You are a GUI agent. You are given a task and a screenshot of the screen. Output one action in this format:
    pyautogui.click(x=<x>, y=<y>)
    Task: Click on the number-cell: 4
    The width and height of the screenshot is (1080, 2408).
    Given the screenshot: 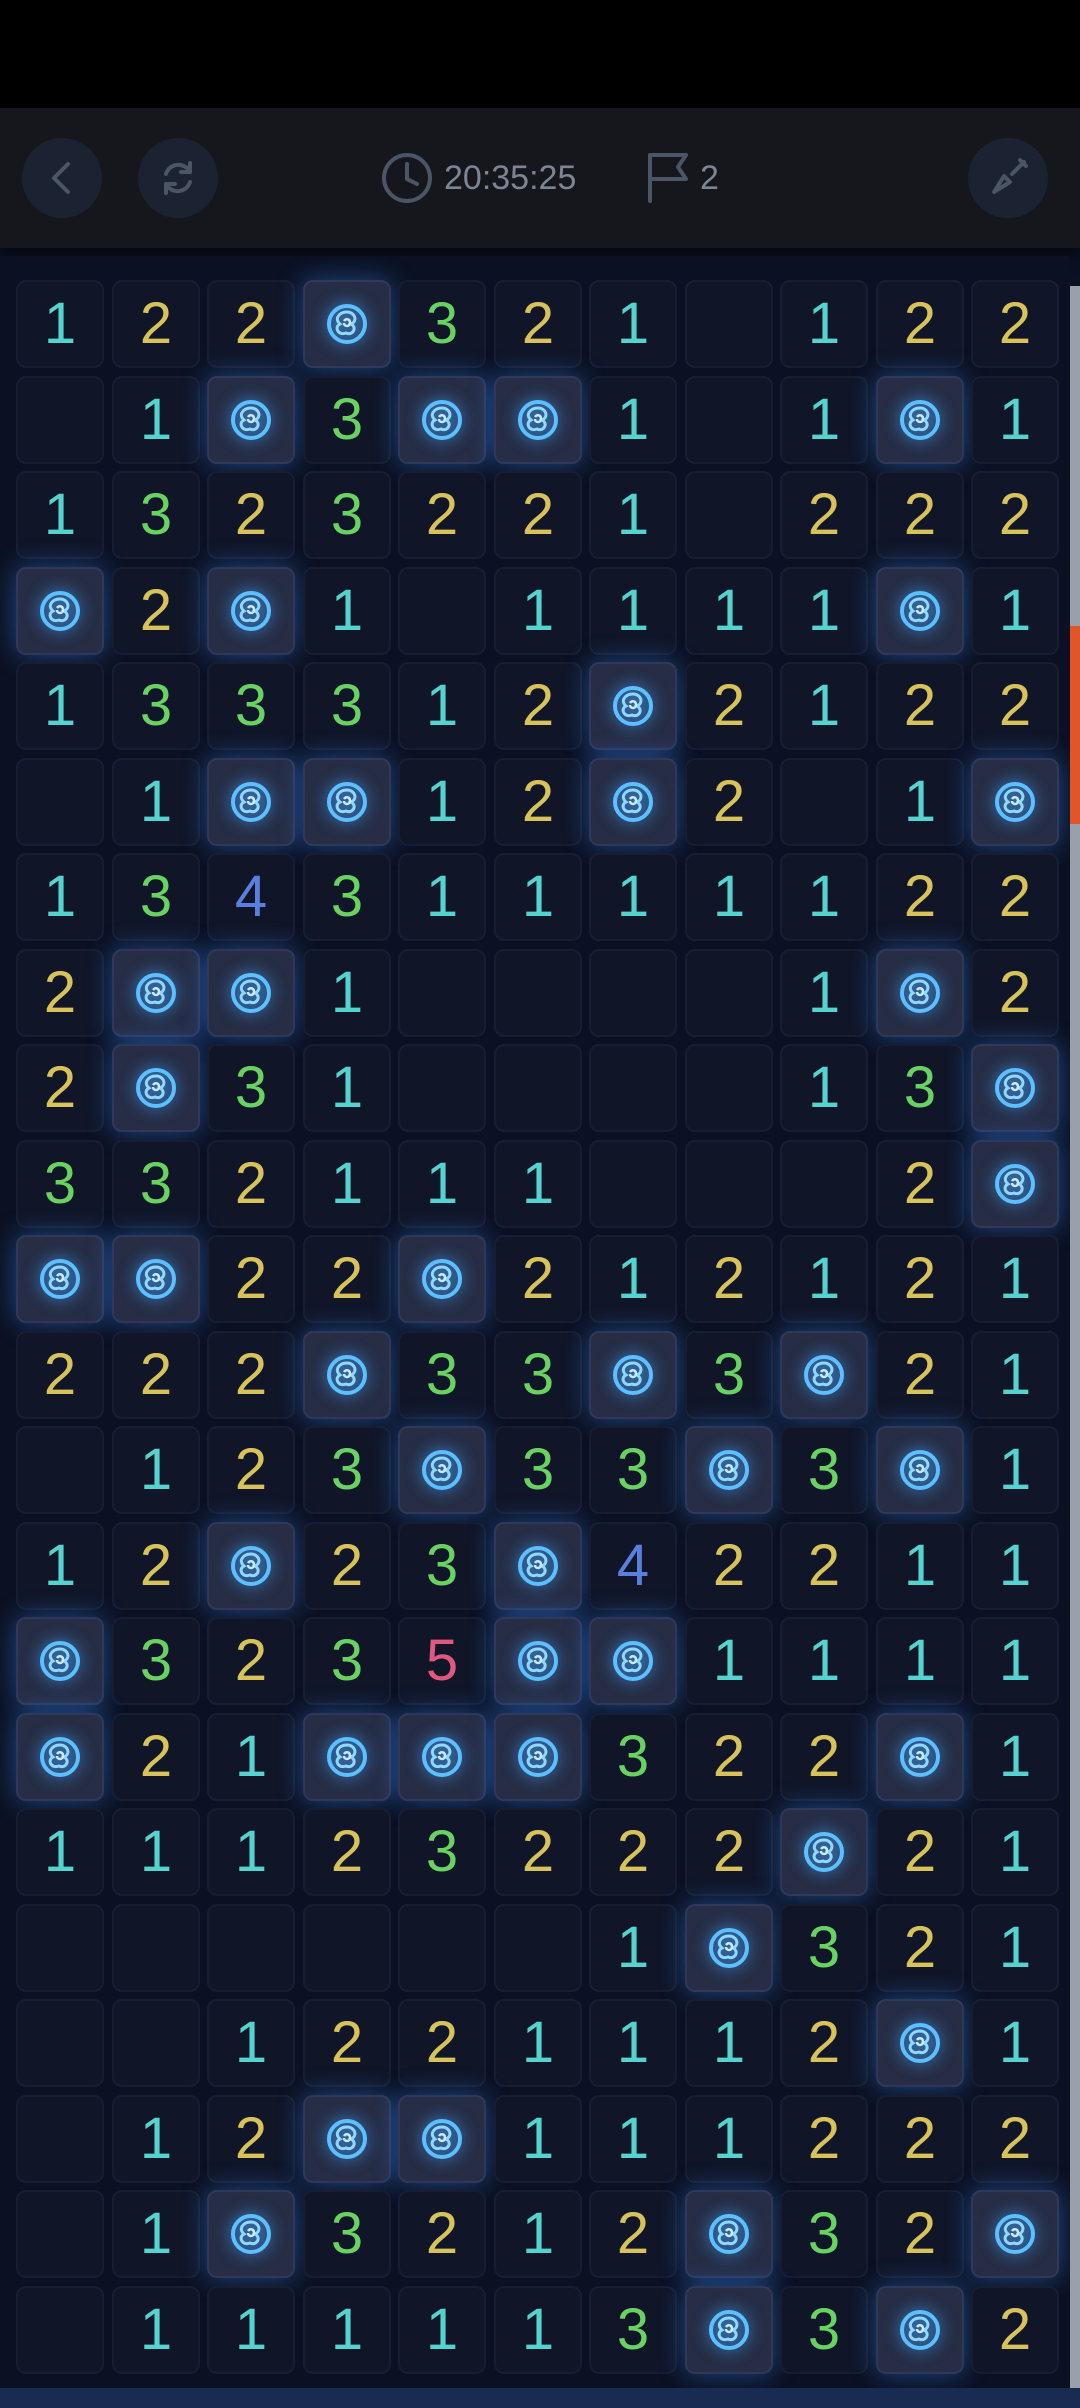 What is the action you would take?
    pyautogui.click(x=633, y=1566)
    